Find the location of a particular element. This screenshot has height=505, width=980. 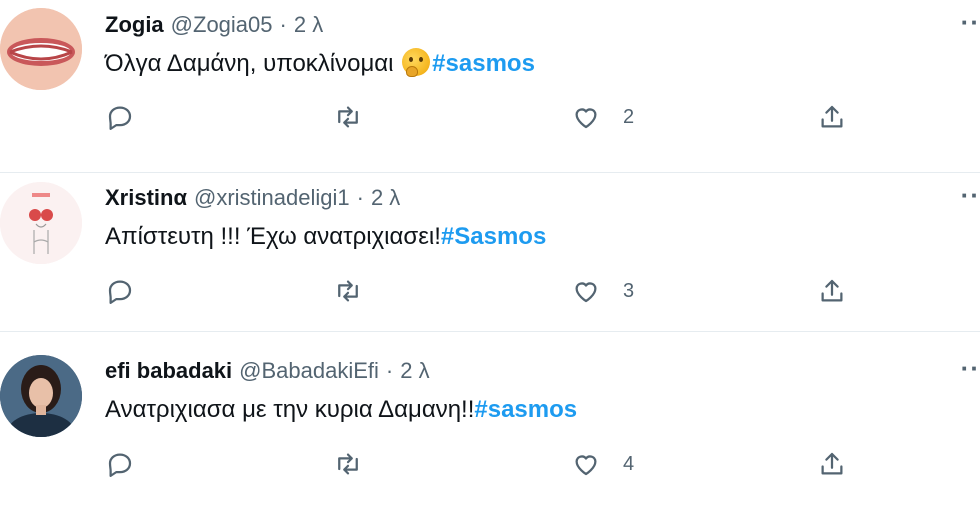

like-count: 2 is located at coordinates (629, 116).